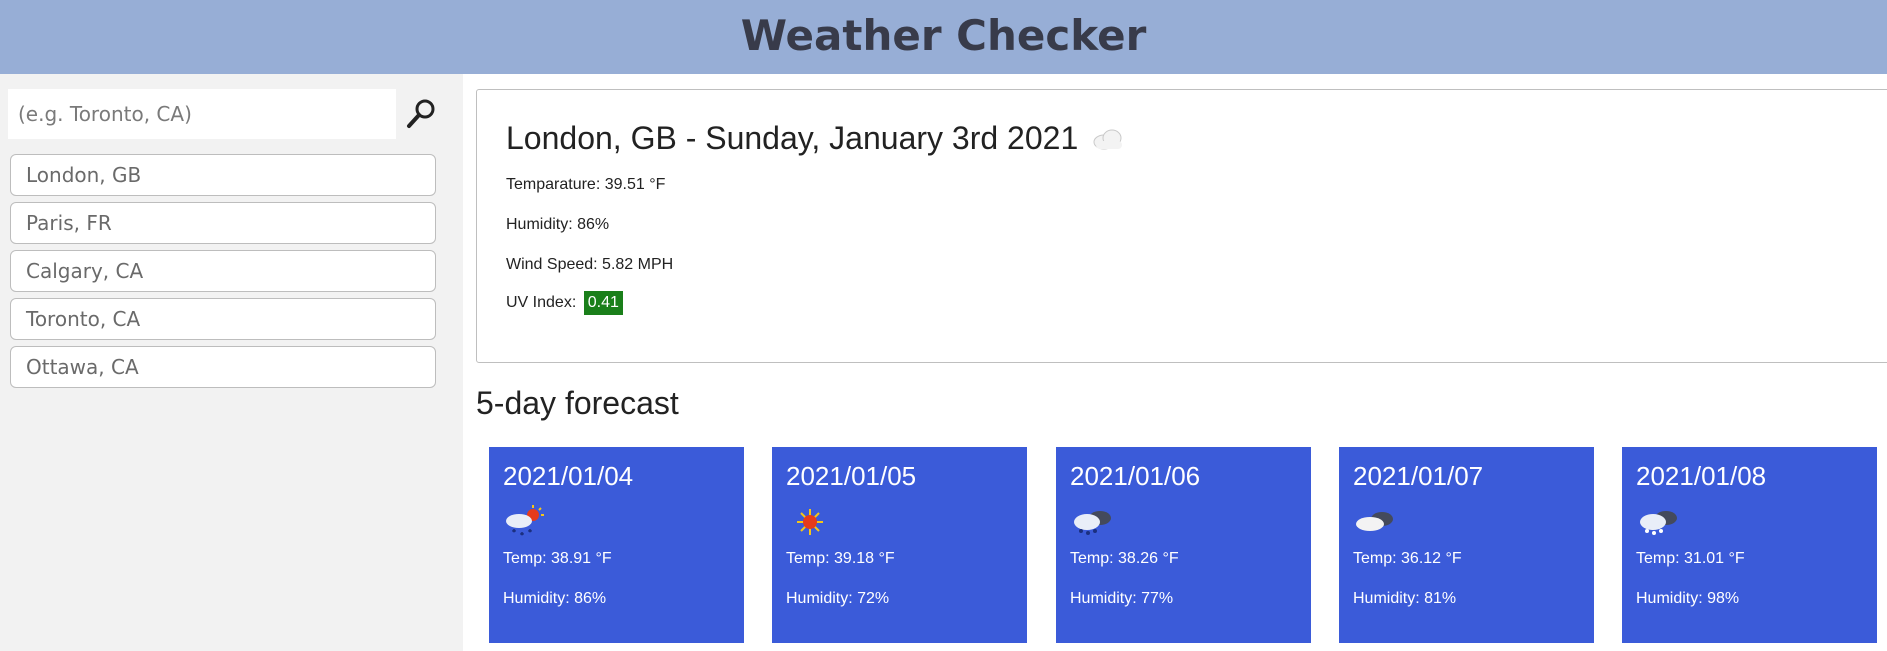 This screenshot has width=1887, height=651. Describe the element at coordinates (1466, 545) in the screenshot. I see `forecast-card: 2021/01/07 Temp: 36.12 °F Humidity: 81%` at that location.